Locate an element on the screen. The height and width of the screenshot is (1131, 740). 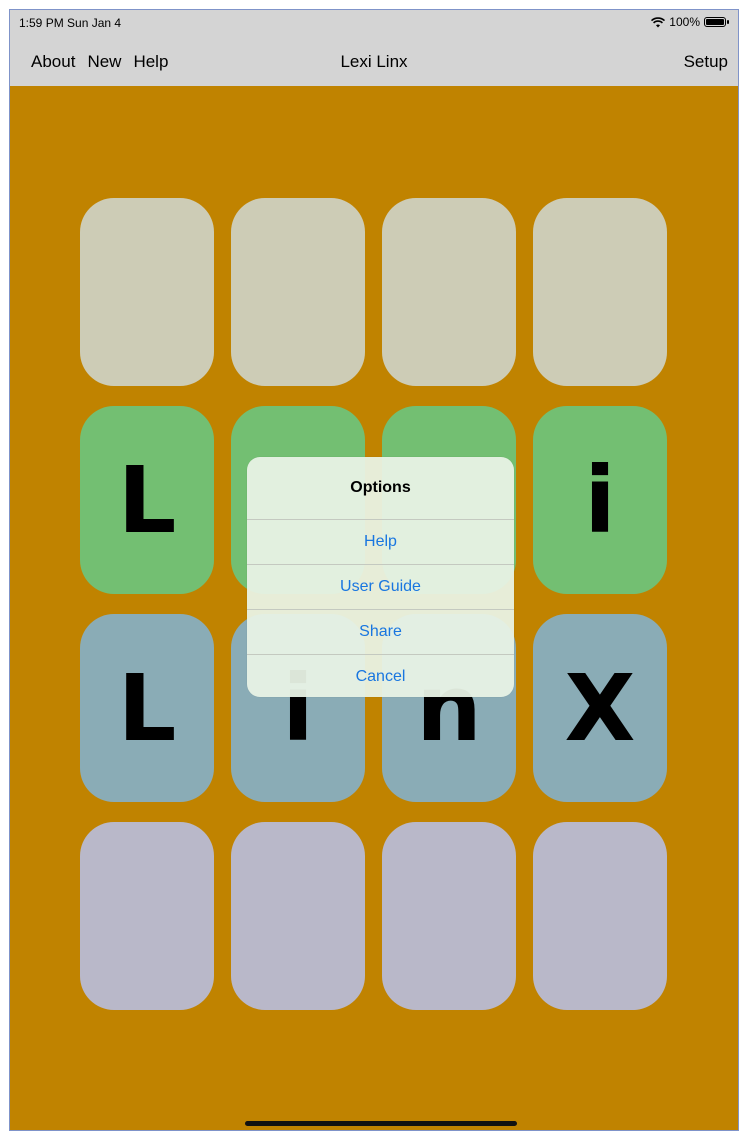
user-guide-option-button: User Guide is located at coordinates (380, 587).